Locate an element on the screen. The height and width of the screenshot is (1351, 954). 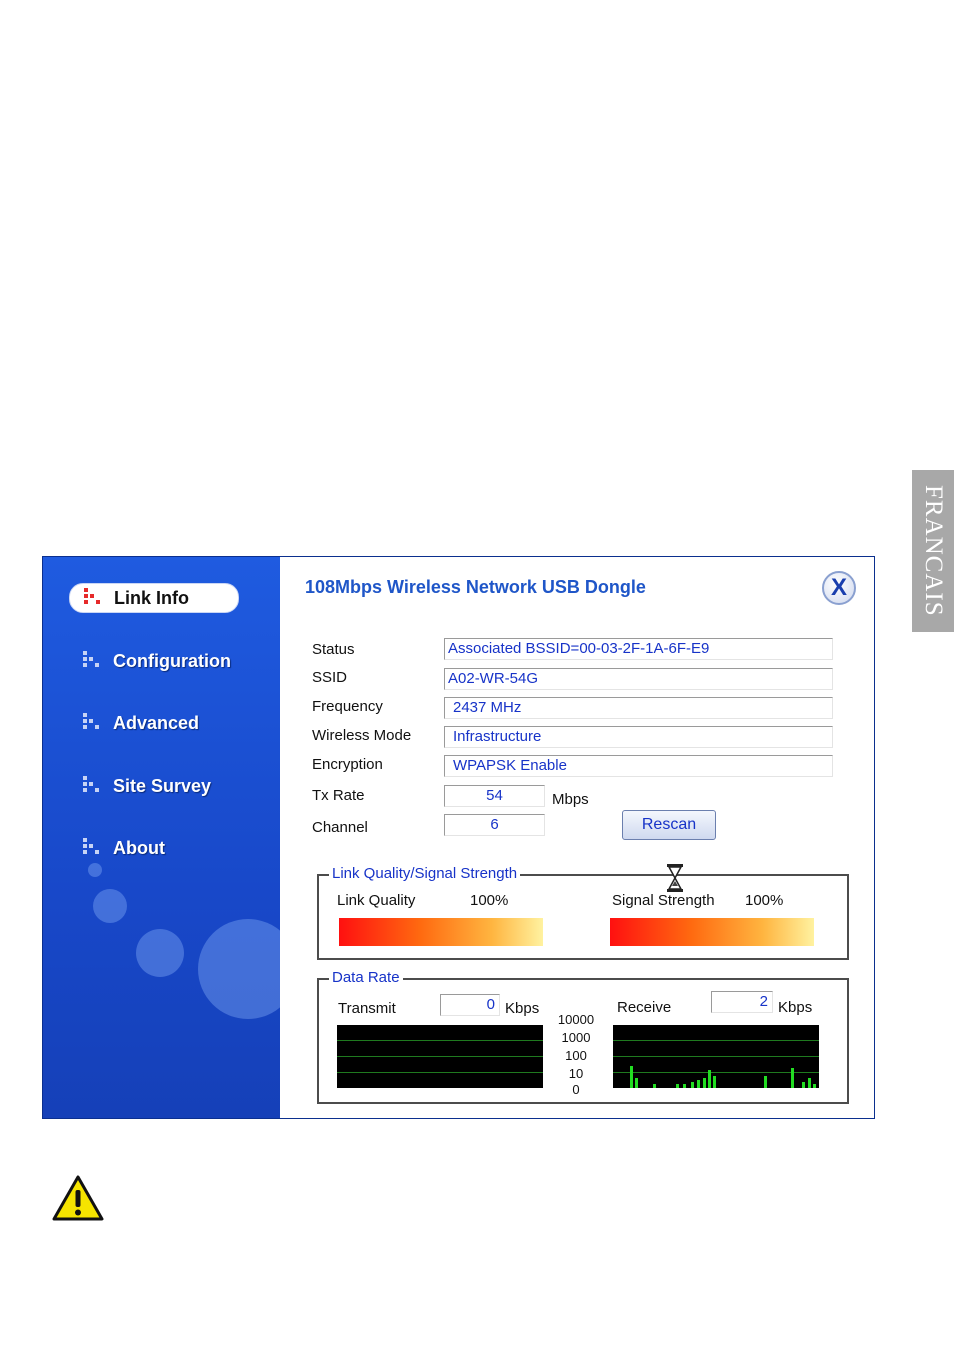
window-title: 108Mbps Wireless Network USB Dongle is located at coordinates (475, 587).